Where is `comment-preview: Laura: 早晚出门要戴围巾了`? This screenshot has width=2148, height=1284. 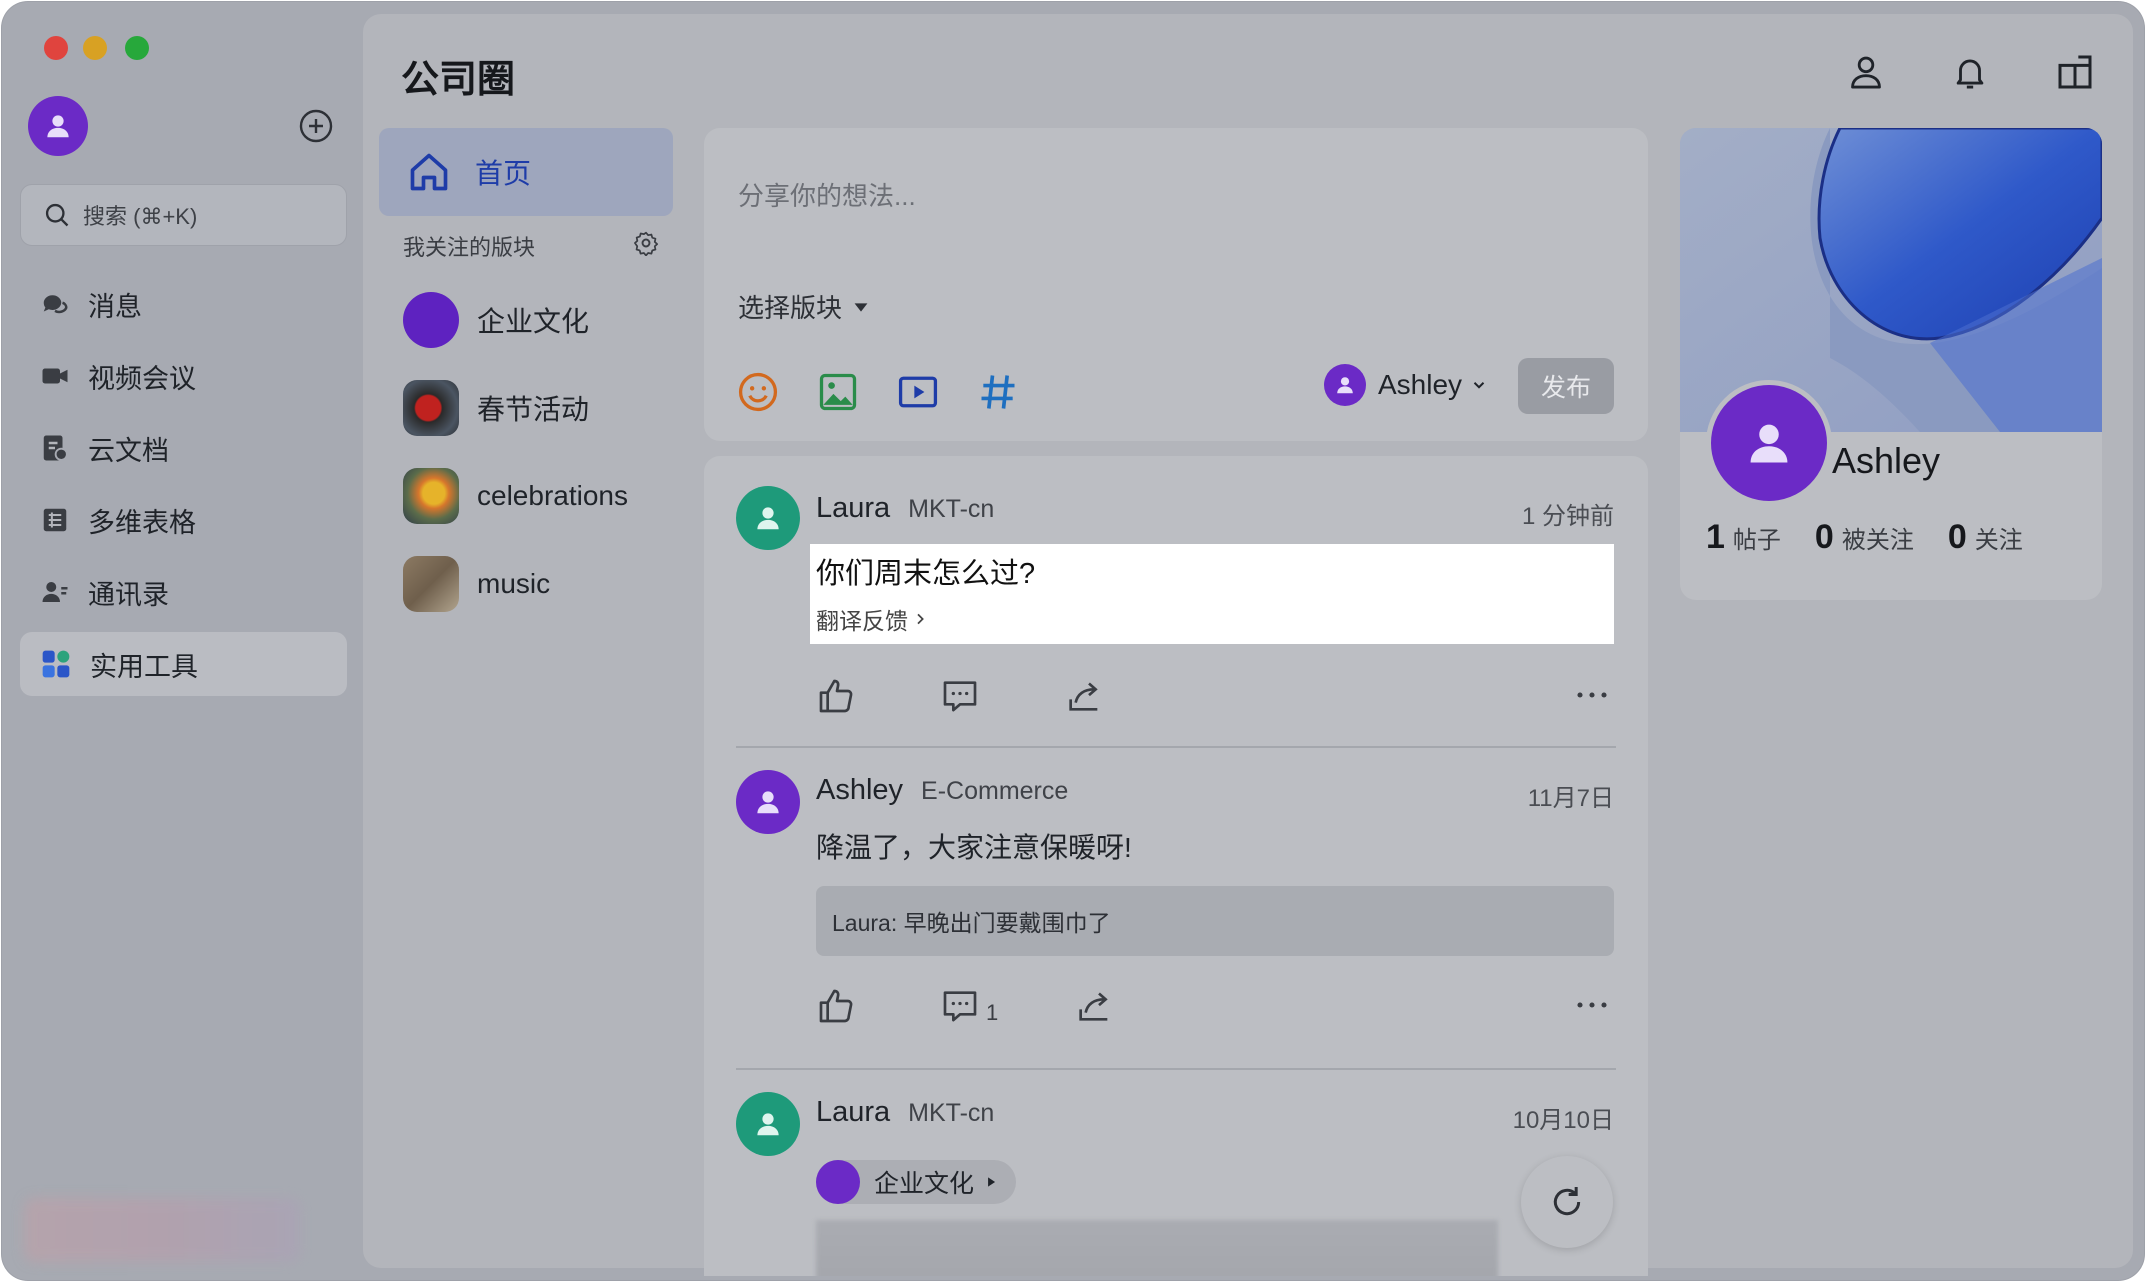 comment-preview: Laura: 早晚出门要戴围巾了 is located at coordinates (1215, 921).